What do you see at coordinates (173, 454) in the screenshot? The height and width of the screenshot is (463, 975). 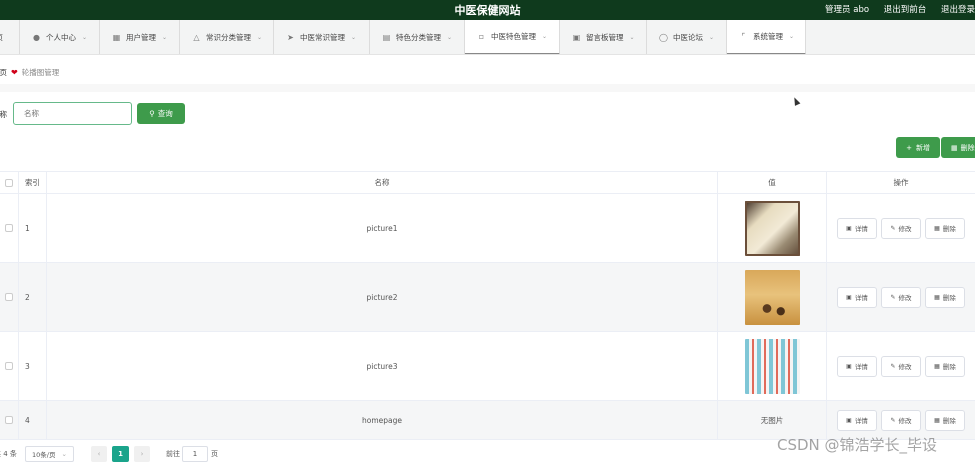 I see `goto-prefix: 前往` at bounding box center [173, 454].